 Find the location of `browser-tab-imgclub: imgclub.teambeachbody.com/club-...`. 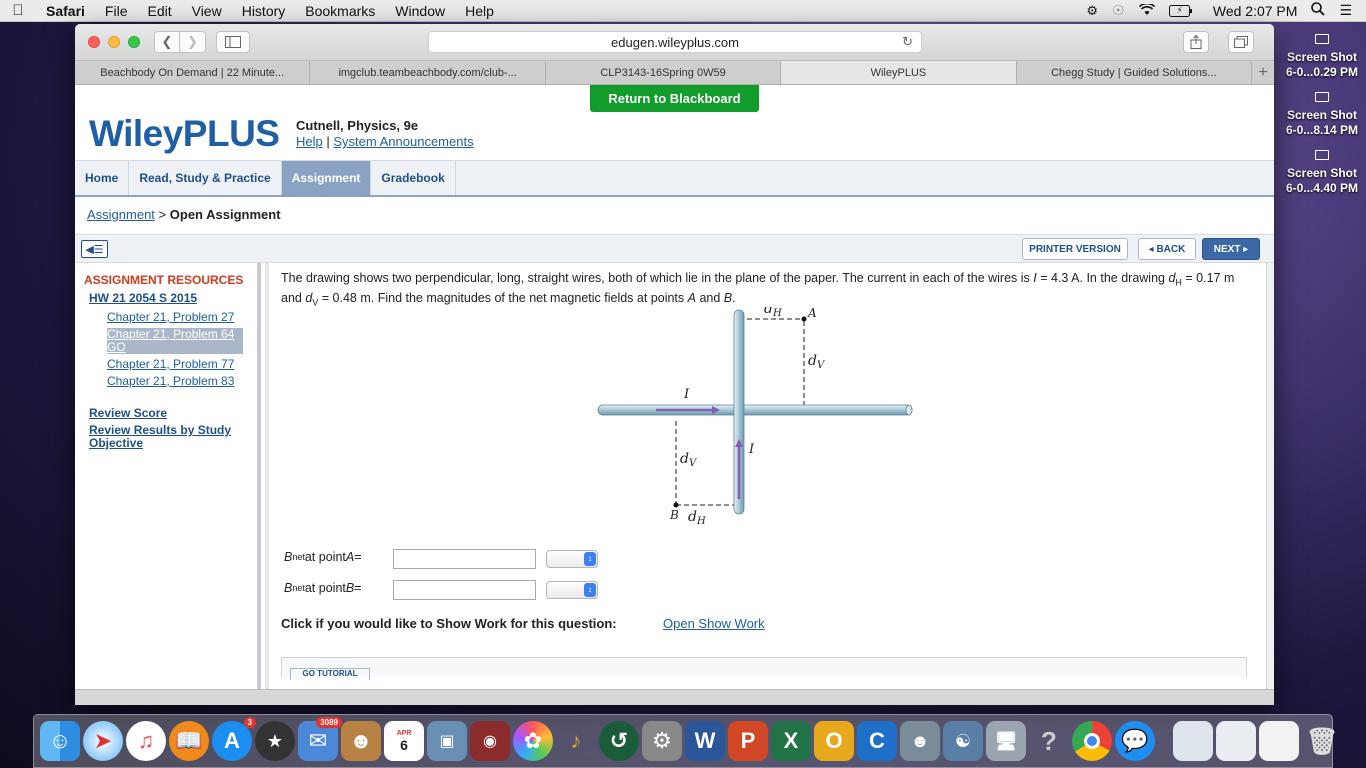

browser-tab-imgclub: imgclub.teambeachbody.com/club-... is located at coordinates (428, 72).